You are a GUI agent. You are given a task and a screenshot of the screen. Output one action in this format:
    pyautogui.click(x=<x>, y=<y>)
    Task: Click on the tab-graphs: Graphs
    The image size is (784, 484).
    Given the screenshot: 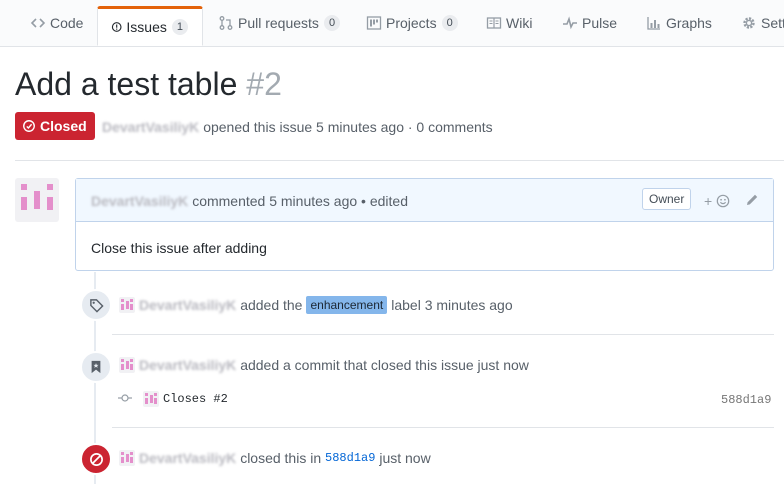 What is the action you would take?
    pyautogui.click(x=679, y=23)
    